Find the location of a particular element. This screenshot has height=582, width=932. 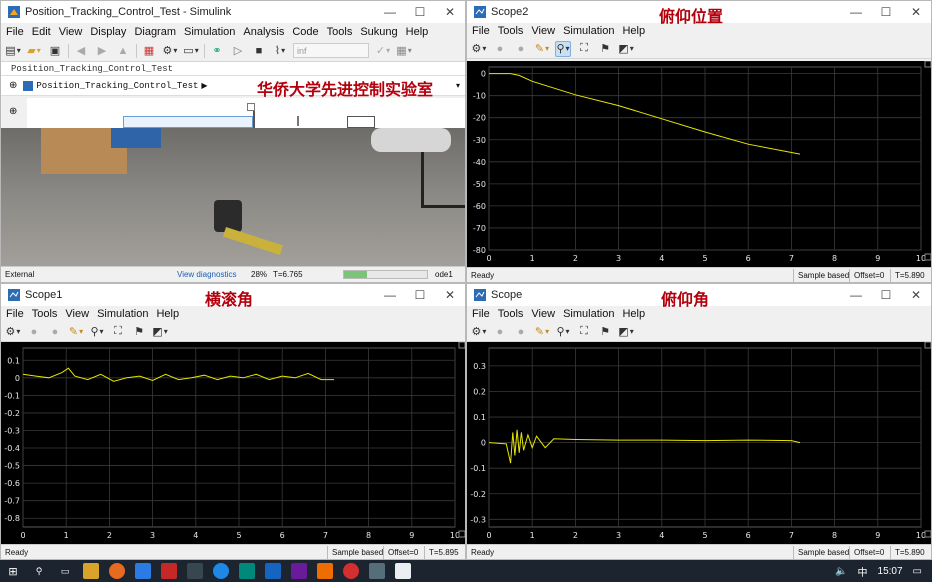

vscode-icon is located at coordinates (273, 571).